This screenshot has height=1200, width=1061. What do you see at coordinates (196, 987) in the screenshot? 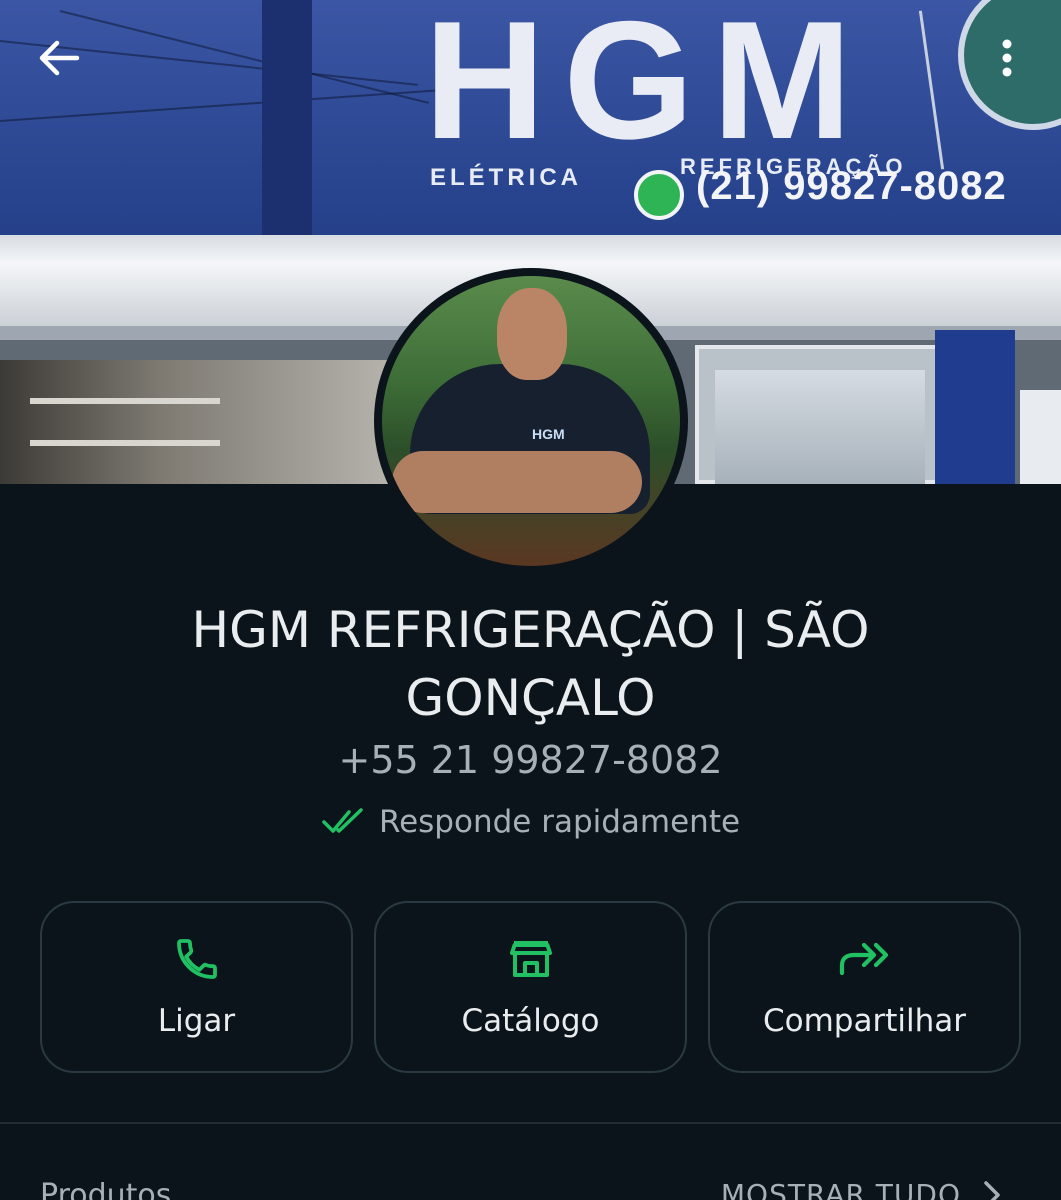
I see `call-button: Ligar` at bounding box center [196, 987].